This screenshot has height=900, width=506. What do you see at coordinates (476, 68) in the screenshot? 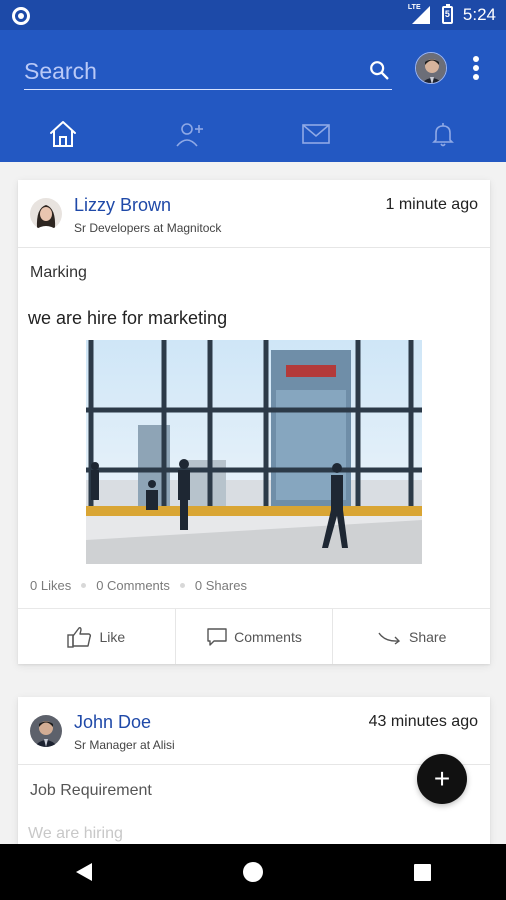
I see `more-options-icon` at bounding box center [476, 68].